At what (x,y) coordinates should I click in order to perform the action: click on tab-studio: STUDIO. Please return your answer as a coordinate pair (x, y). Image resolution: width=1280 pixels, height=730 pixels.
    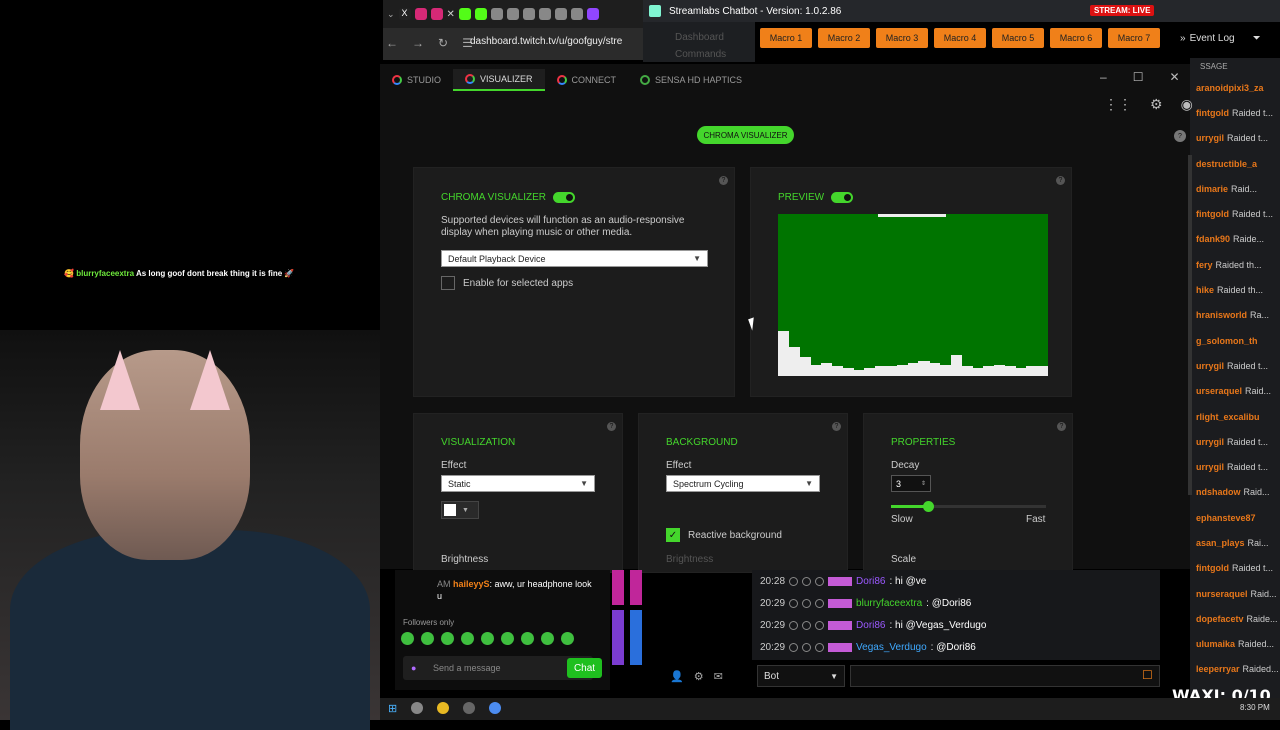
    Looking at the image, I should click on (416, 80).